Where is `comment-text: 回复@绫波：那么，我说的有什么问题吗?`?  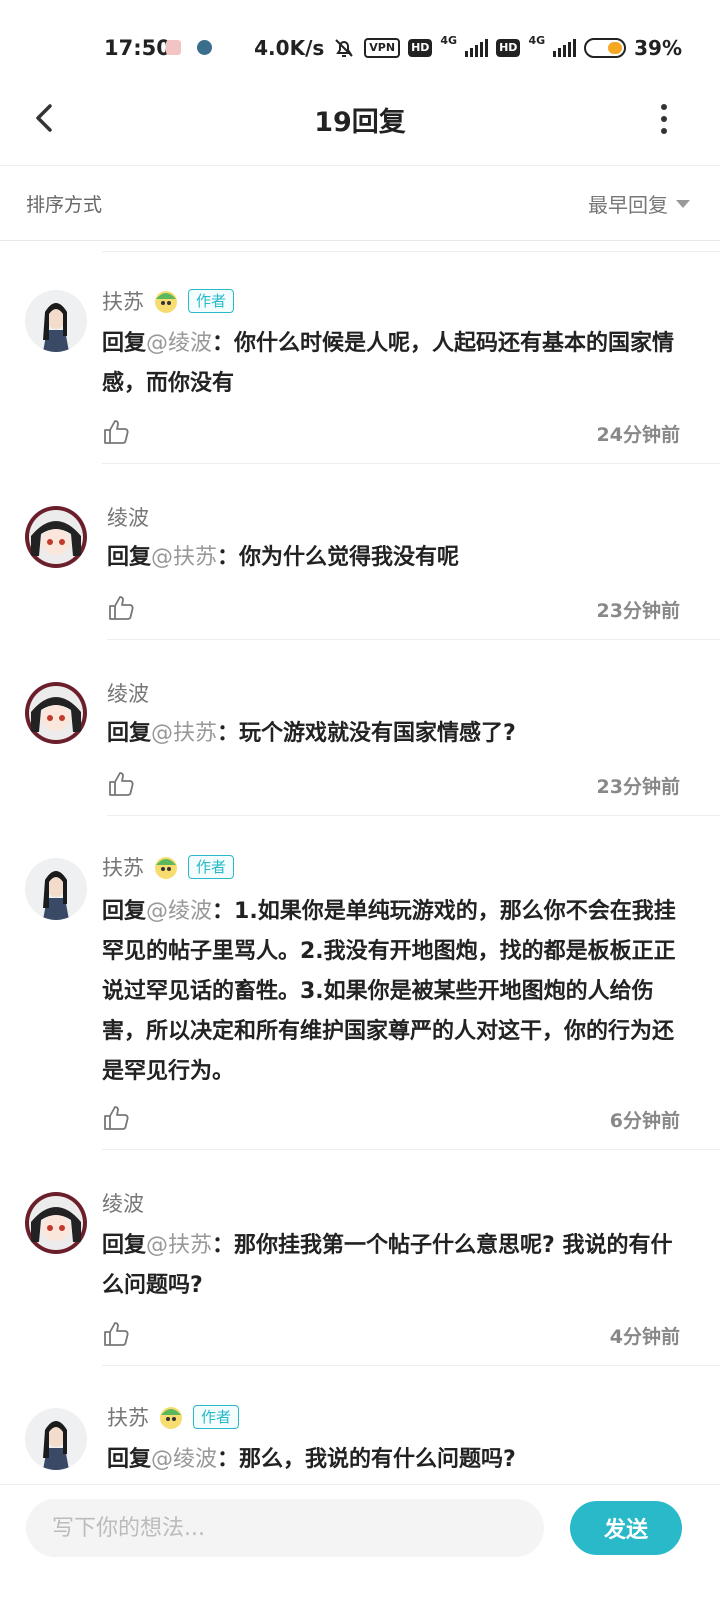
comment-text: 回复@绫波：那么，我说的有什么问题吗? is located at coordinates (395, 1460).